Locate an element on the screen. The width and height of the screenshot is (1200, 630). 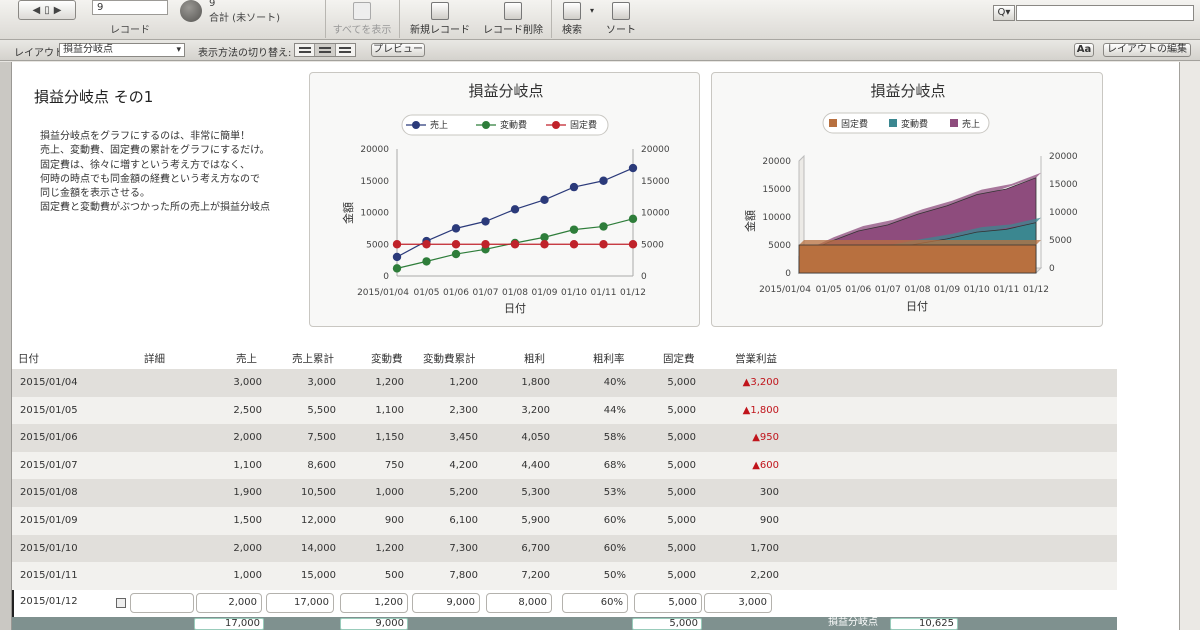
table-cell: 50% is located at coordinates (614, 576).